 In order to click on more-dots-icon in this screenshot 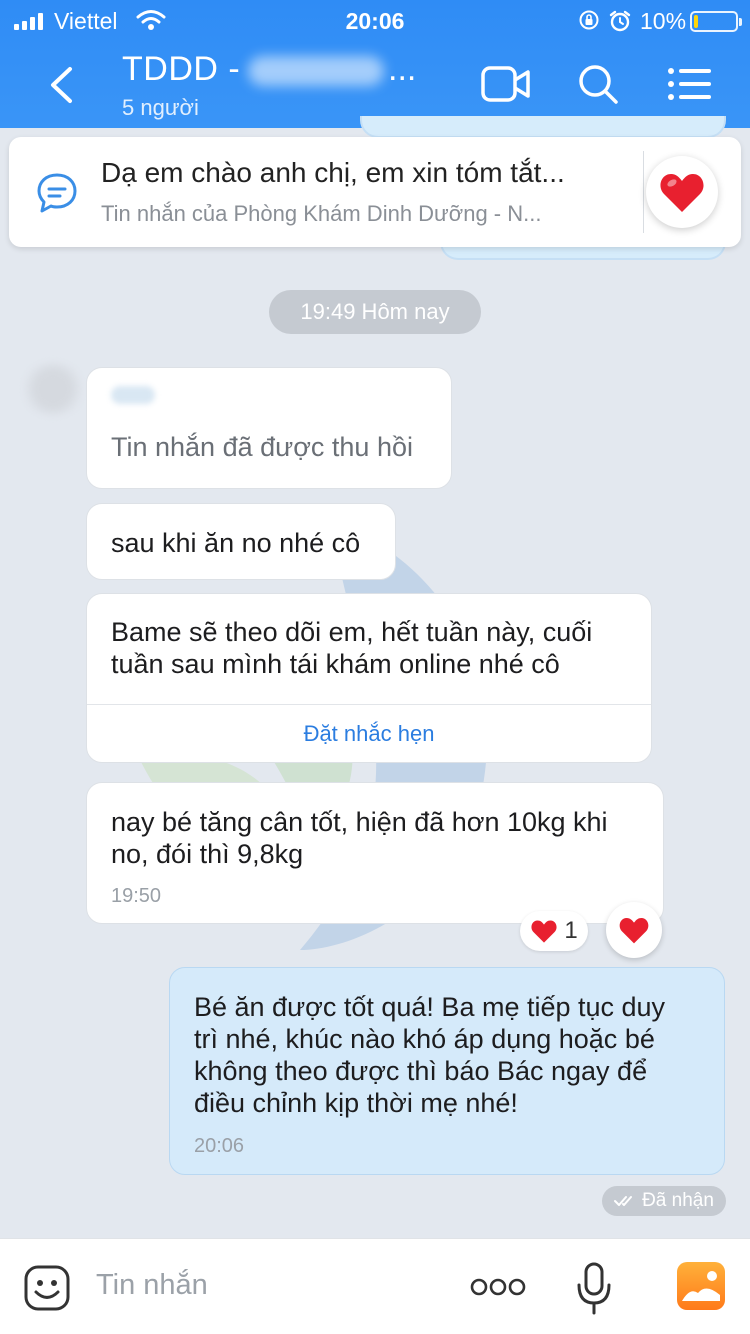, I will do `click(498, 1287)`.